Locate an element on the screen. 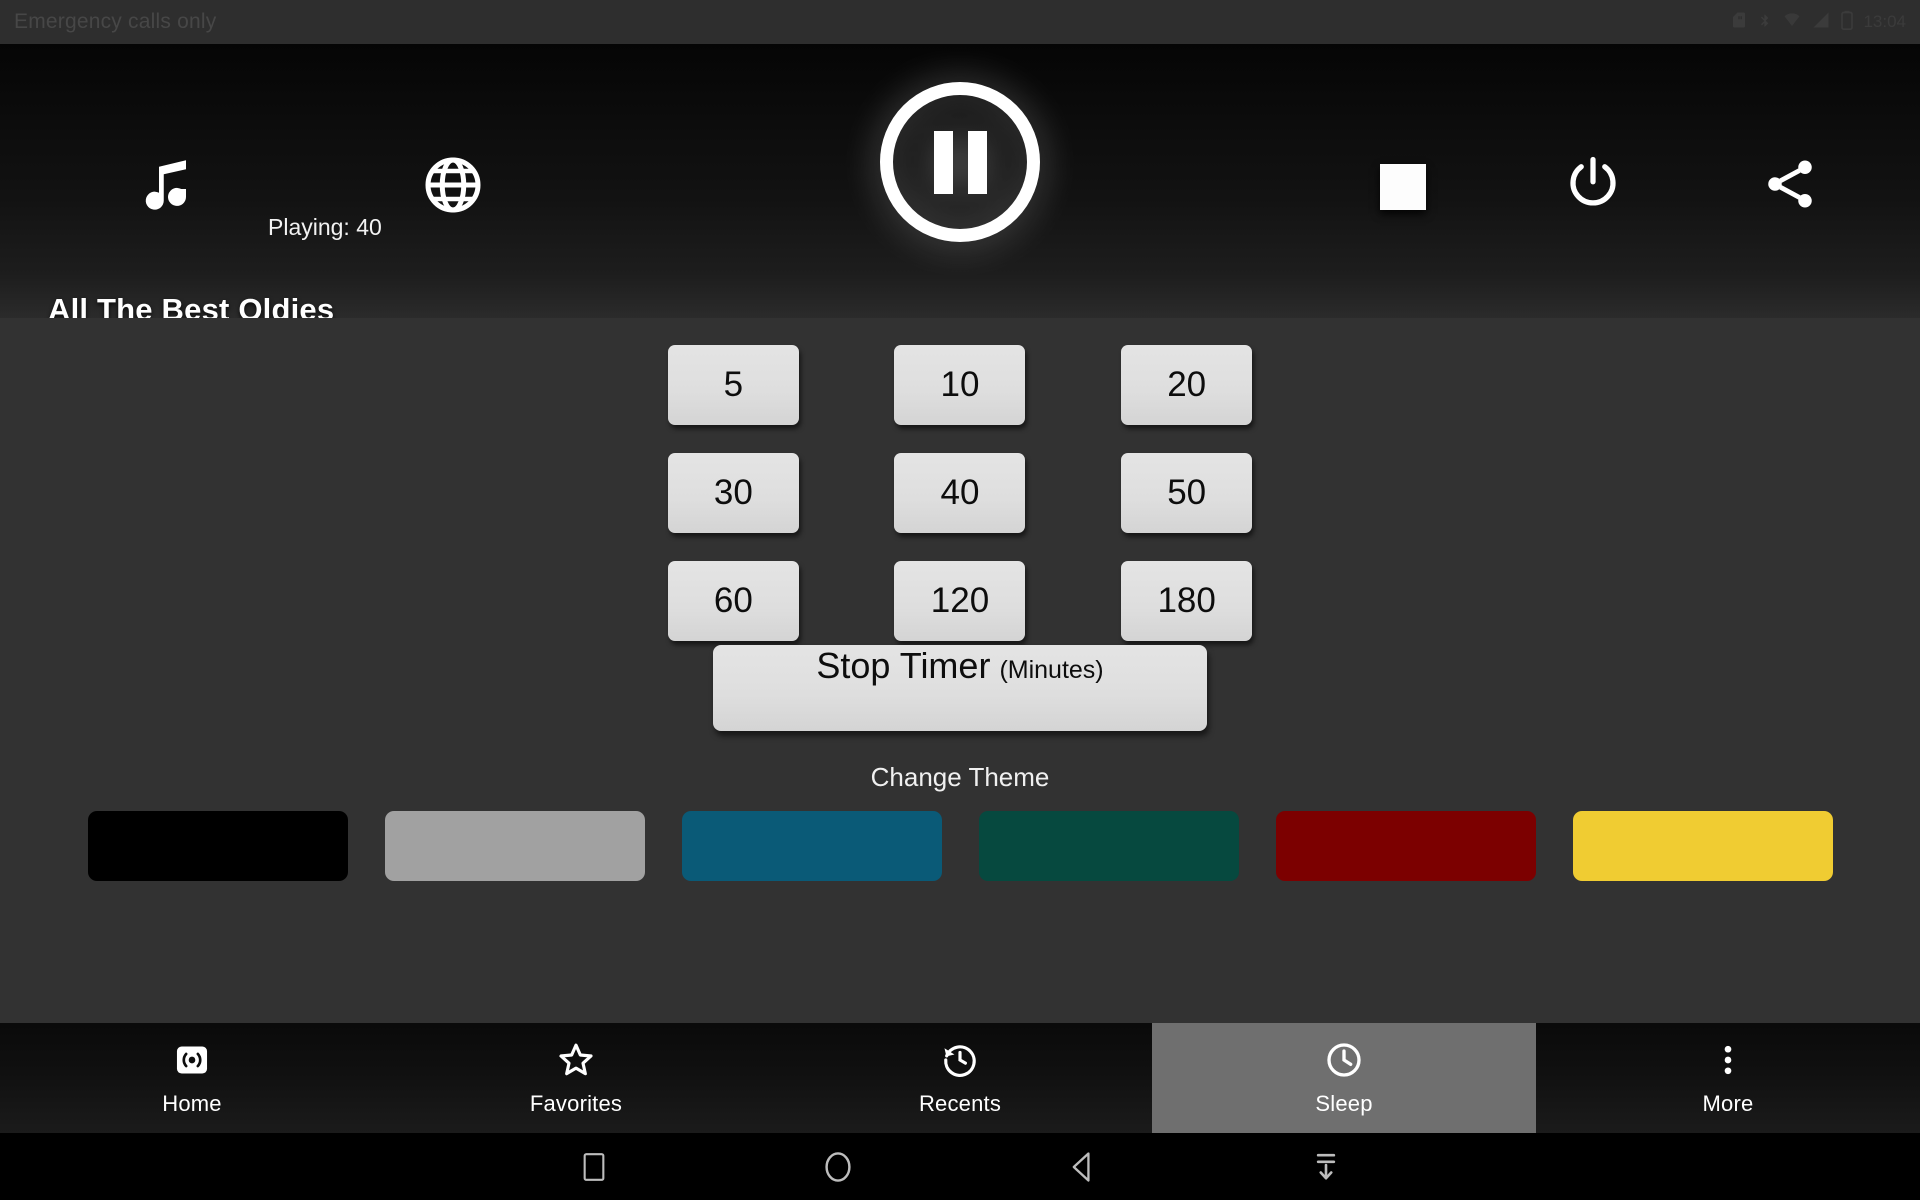  home-nav-button is located at coordinates (838, 1167).